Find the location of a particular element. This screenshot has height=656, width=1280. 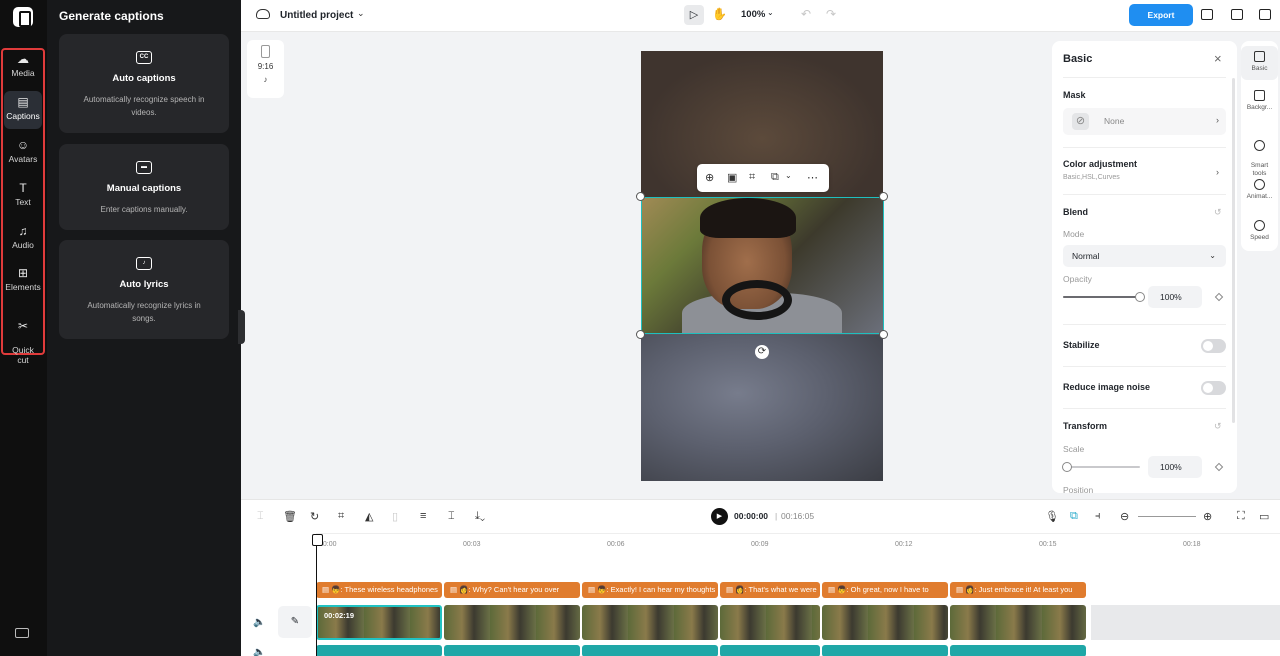

caption-clip: ▤ 👦: Oh great, now I have to is located at coordinates (885, 590).